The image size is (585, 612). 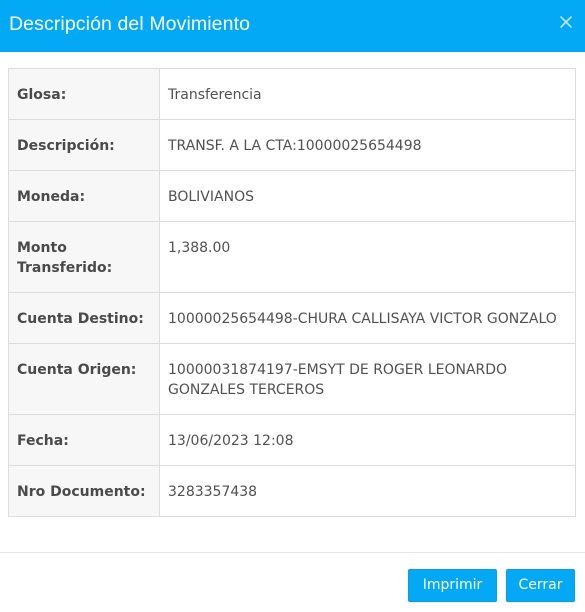 I want to click on detail-row-moneda: Moneda: BOLIVIANOS, so click(x=292, y=196).